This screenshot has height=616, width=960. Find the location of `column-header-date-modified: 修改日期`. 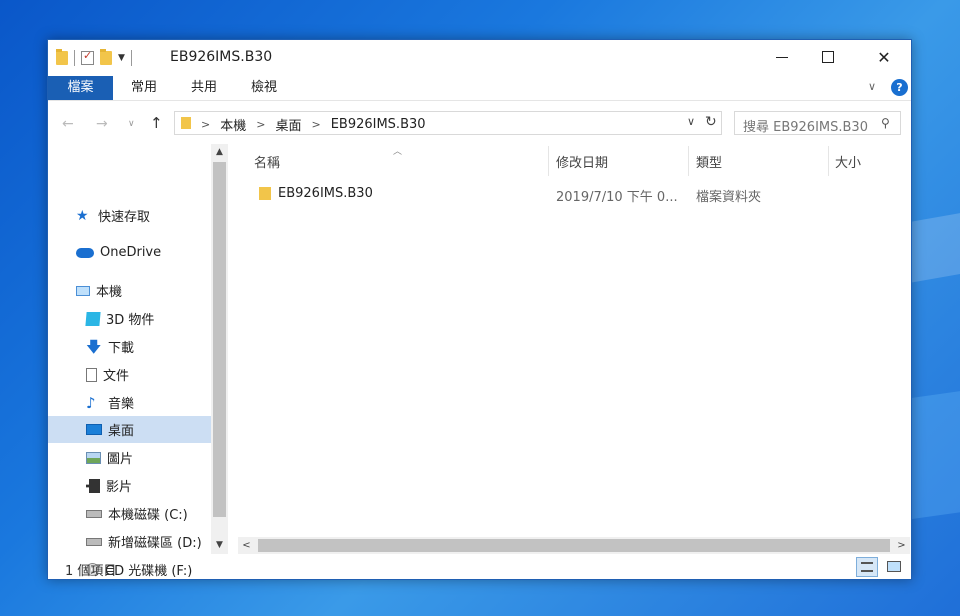

column-header-date-modified: 修改日期 is located at coordinates (582, 161).